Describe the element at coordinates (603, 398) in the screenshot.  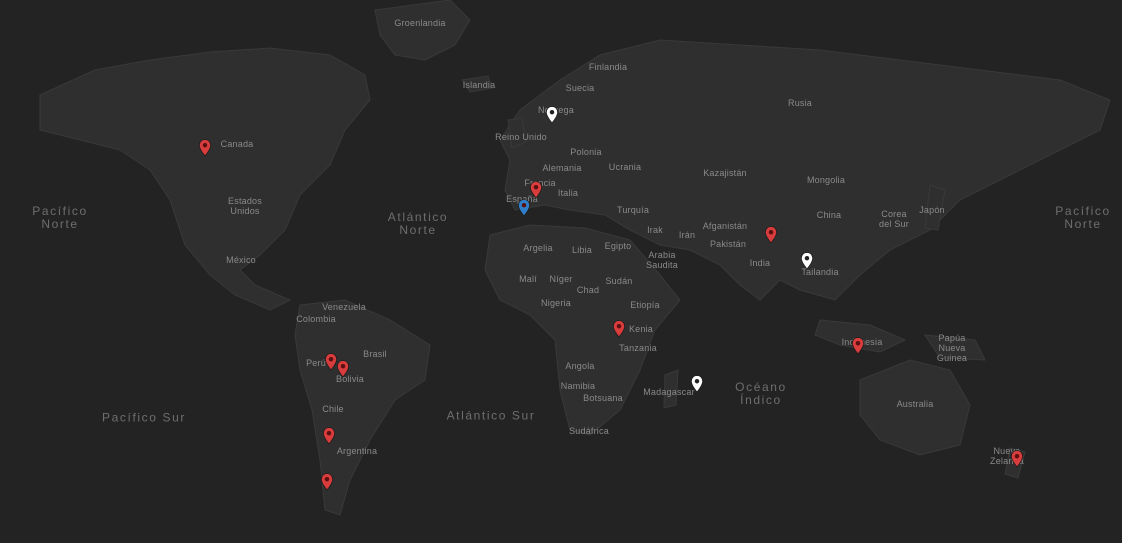
I see `country-label-botsuana: Botsuana` at that location.